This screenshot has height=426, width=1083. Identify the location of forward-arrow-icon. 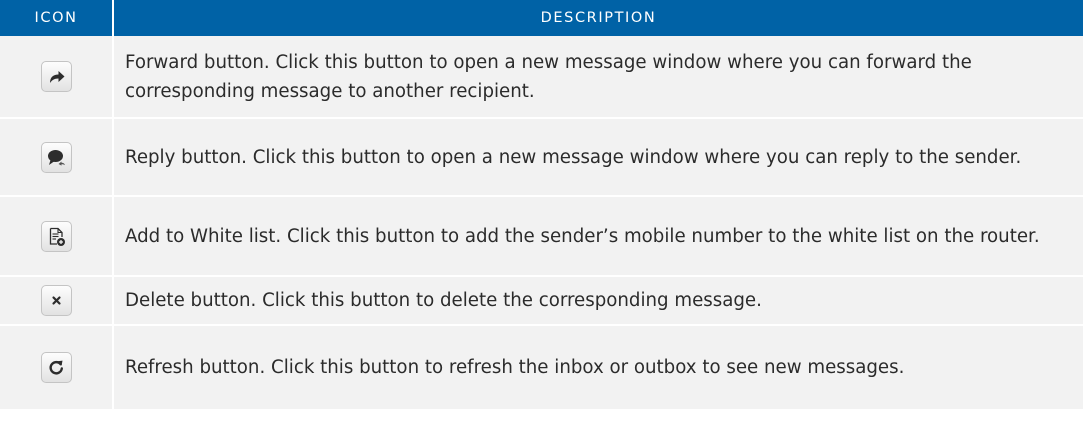
(56, 77).